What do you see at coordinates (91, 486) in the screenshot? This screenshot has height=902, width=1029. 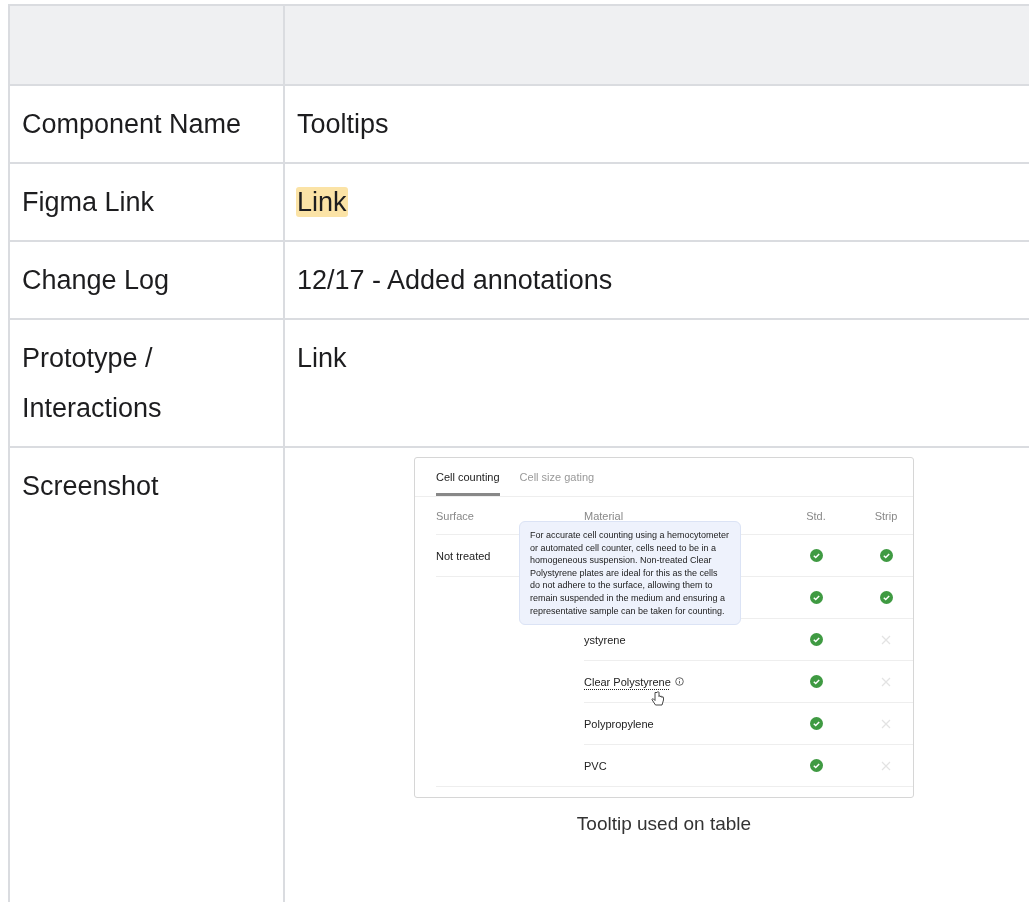 I see `row-label: Screenshot` at bounding box center [91, 486].